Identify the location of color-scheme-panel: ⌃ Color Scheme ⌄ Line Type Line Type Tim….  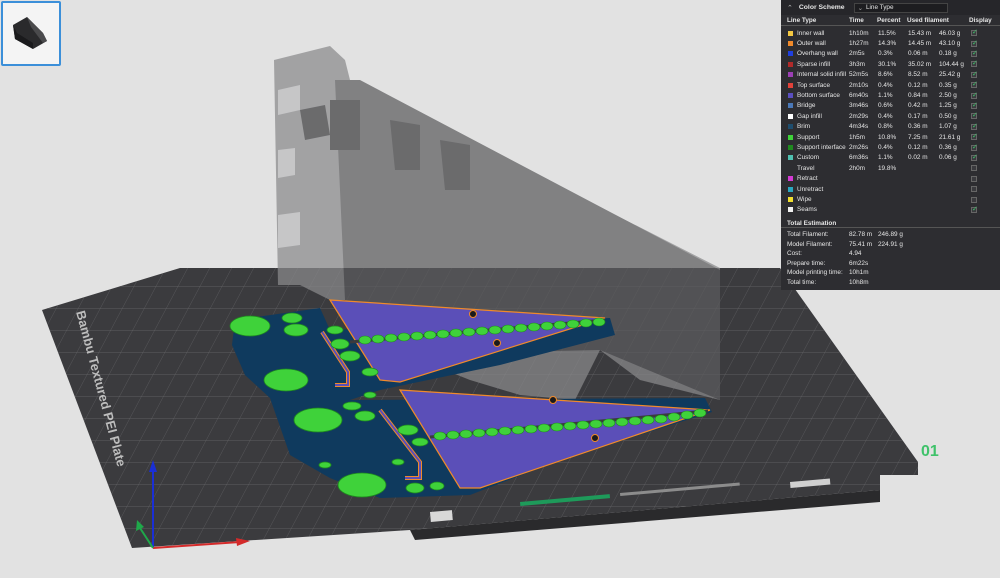
(890, 145).